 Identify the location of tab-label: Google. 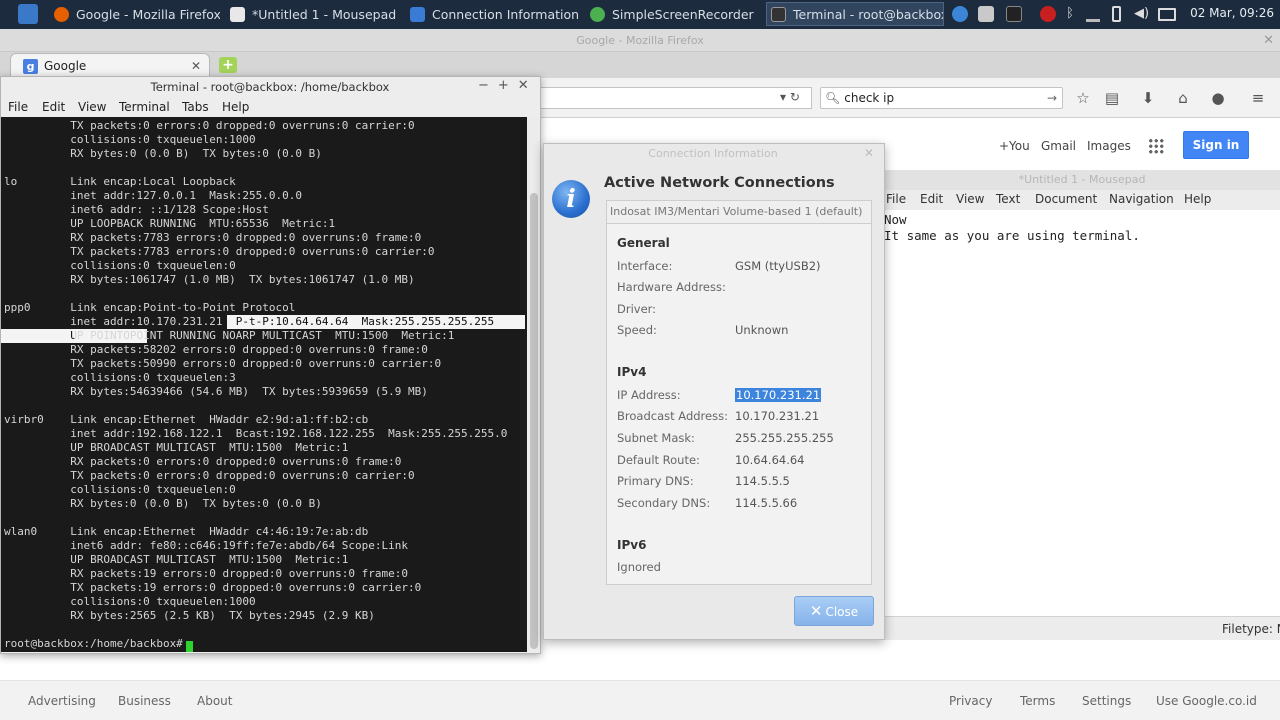
(65, 66).